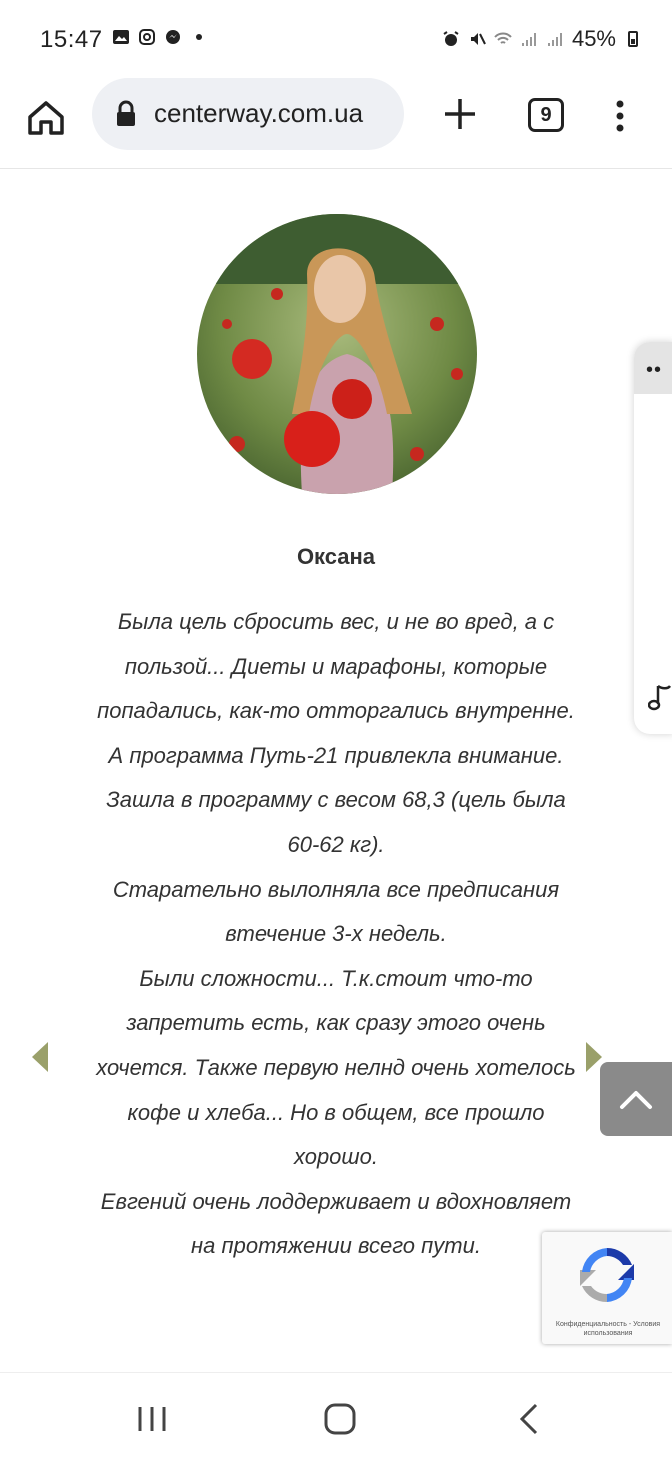 This screenshot has height=1462, width=672. What do you see at coordinates (126, 113) in the screenshot?
I see `lock-icon` at bounding box center [126, 113].